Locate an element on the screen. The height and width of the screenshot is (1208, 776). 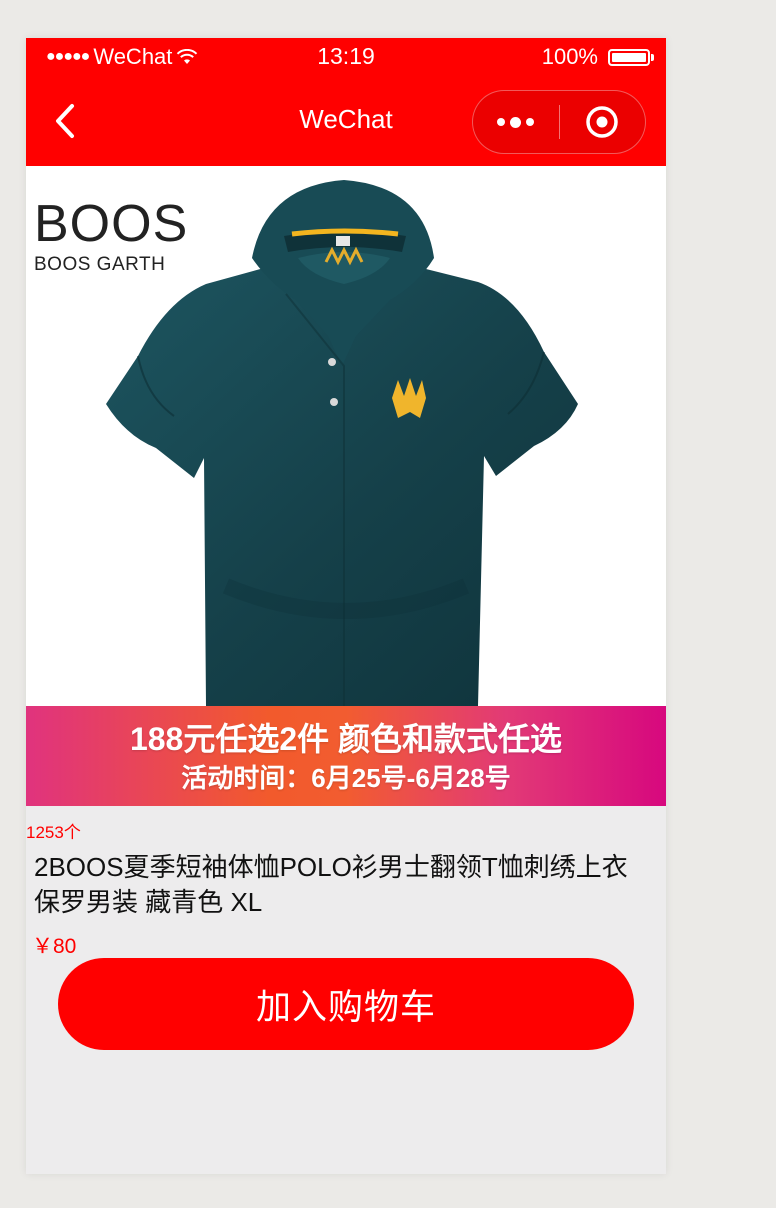
close-button is located at coordinates (603, 122).